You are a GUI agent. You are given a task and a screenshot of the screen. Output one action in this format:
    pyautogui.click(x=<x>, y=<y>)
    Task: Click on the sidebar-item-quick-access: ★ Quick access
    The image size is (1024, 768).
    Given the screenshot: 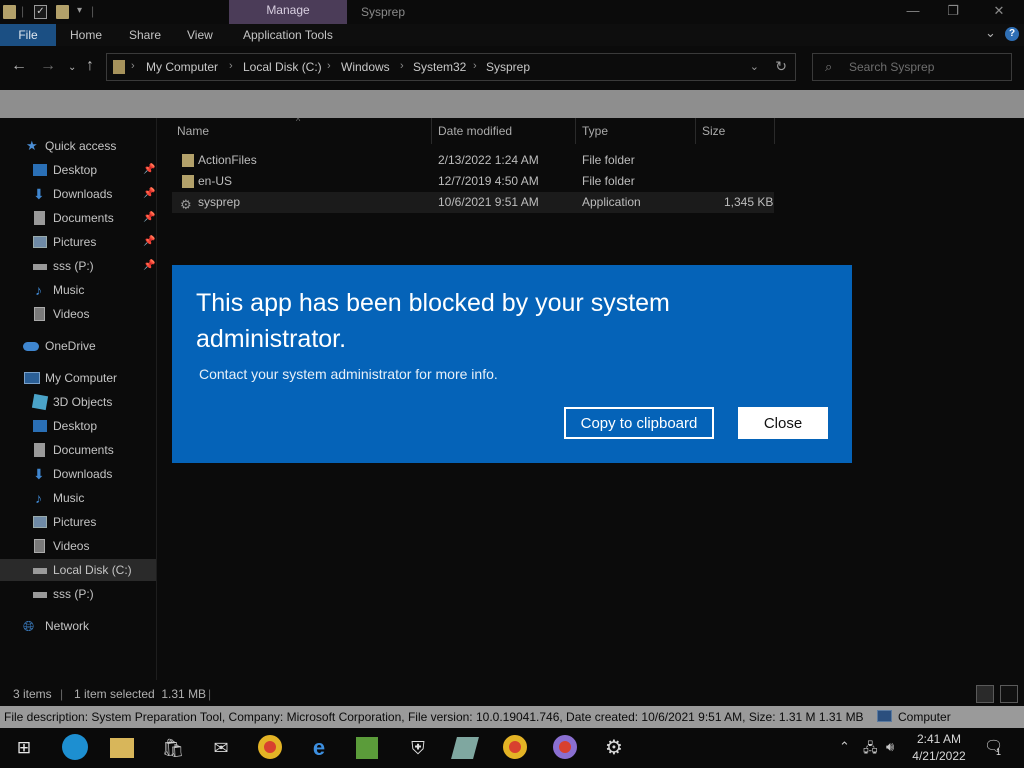 What is the action you would take?
    pyautogui.click(x=78, y=146)
    